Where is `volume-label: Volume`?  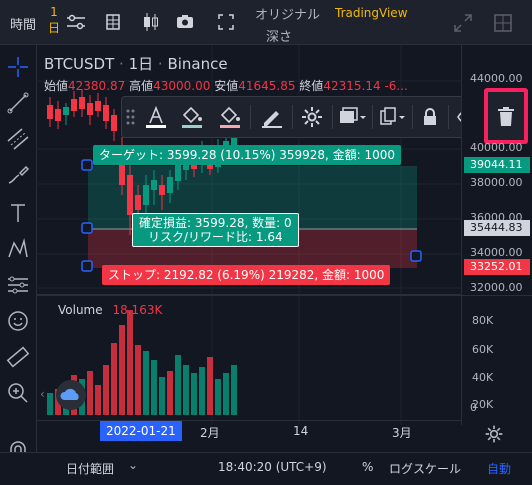
volume-label: Volume is located at coordinates (80, 310).